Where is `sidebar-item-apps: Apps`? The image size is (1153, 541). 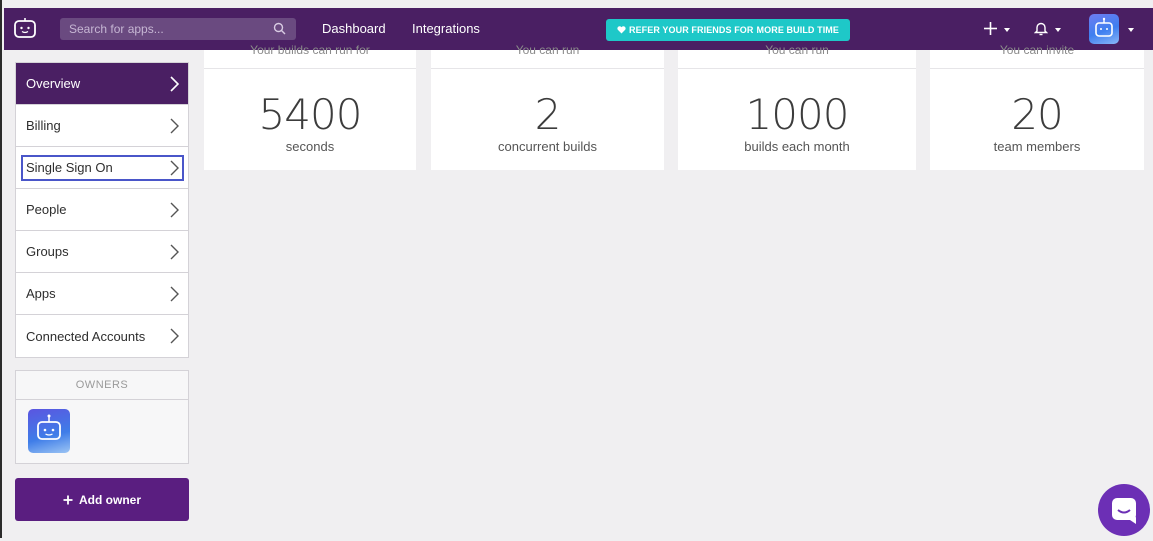
sidebar-item-apps: Apps is located at coordinates (102, 294).